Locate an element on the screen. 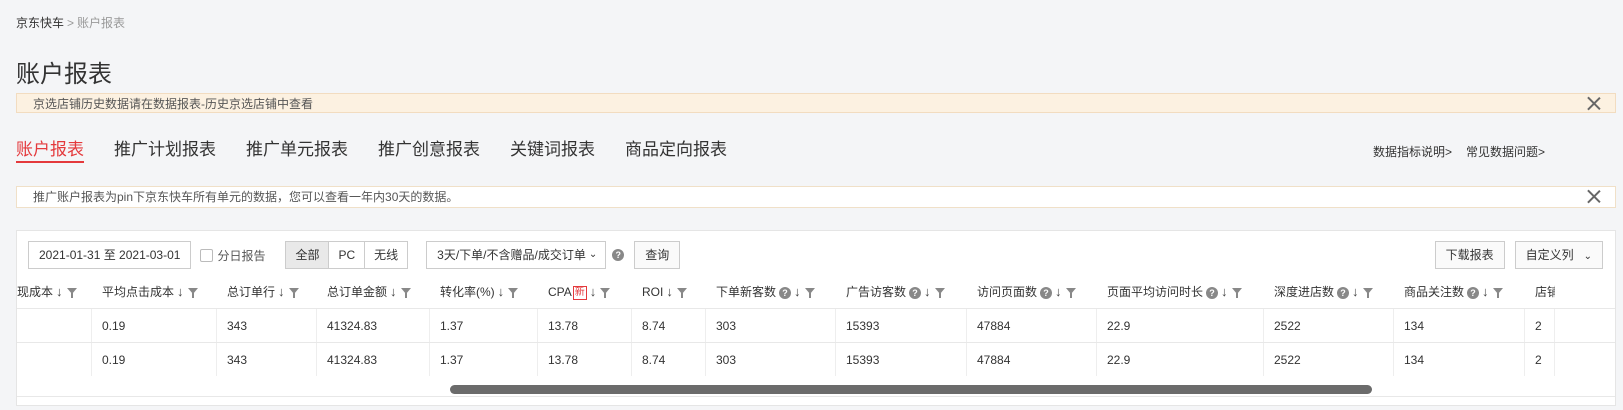 The image size is (1623, 410). breadcrumb: 京东快车 > 账户报表 is located at coordinates (70, 22).